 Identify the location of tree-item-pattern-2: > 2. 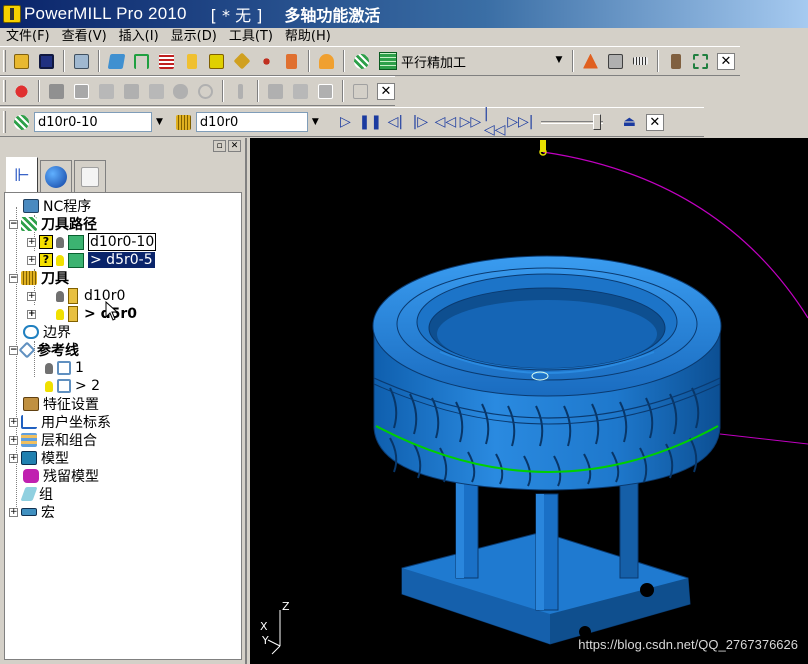
(72, 386).